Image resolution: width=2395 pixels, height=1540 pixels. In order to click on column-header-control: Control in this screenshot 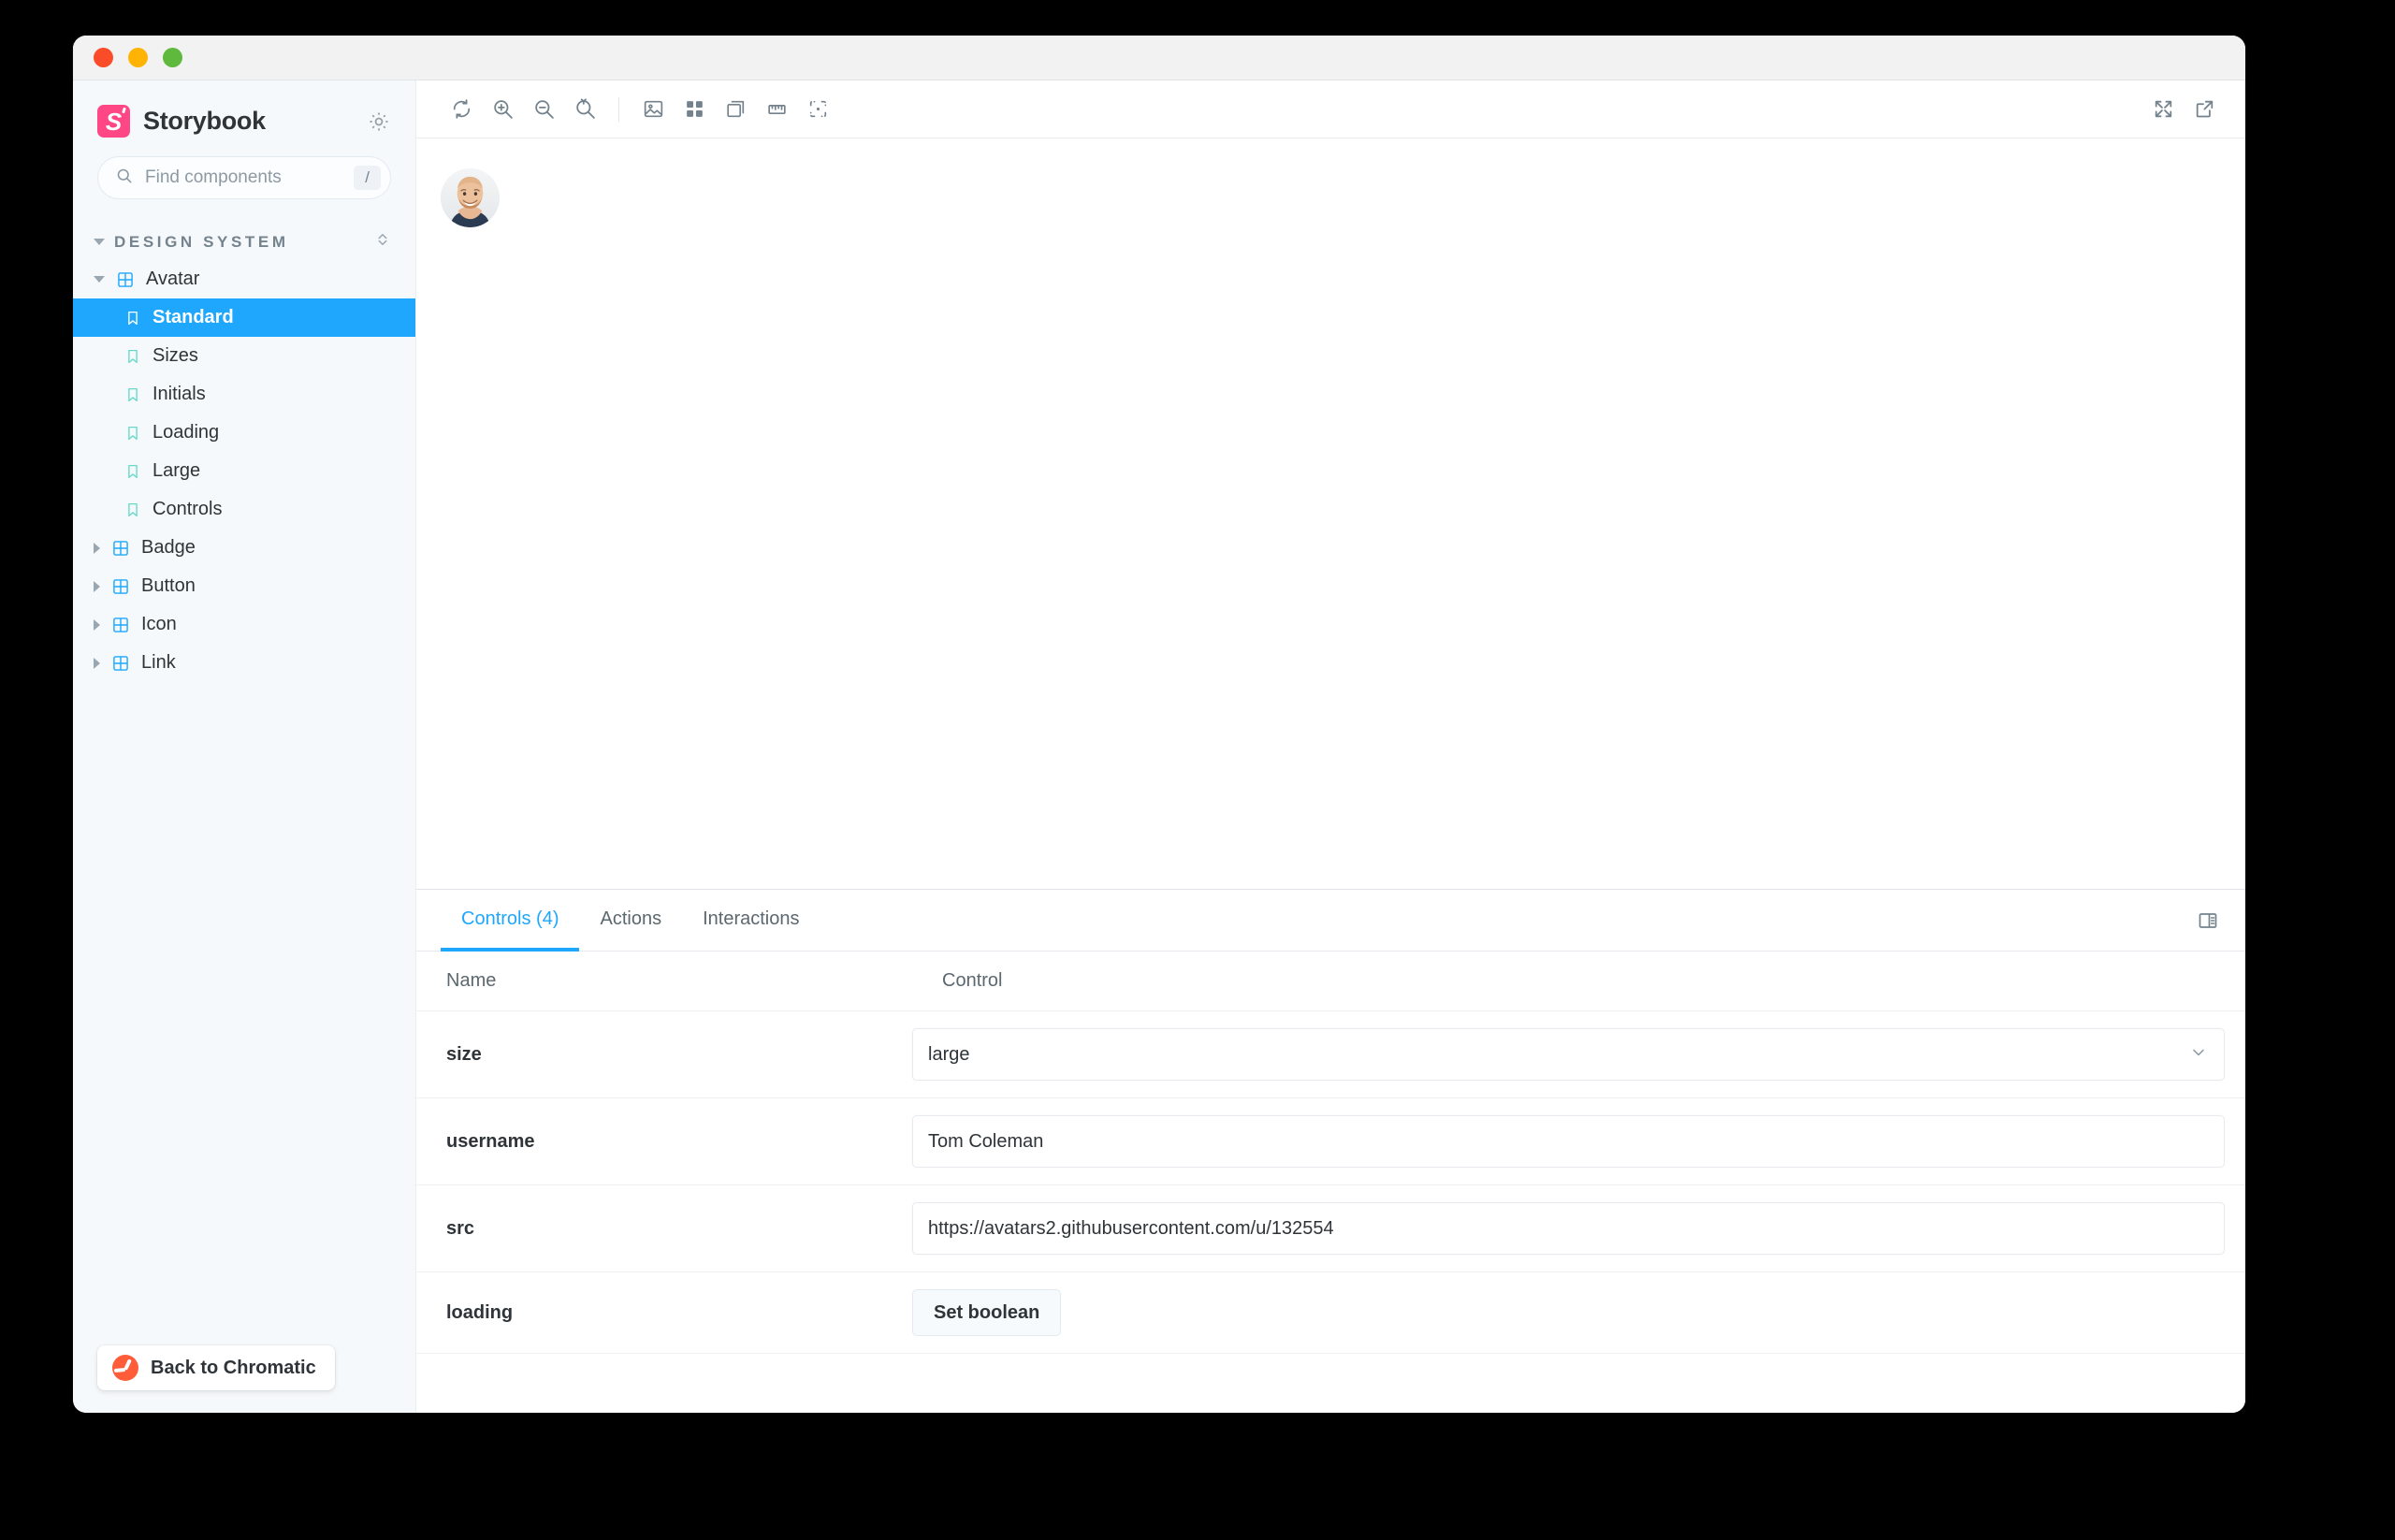, I will do `click(1578, 982)`.